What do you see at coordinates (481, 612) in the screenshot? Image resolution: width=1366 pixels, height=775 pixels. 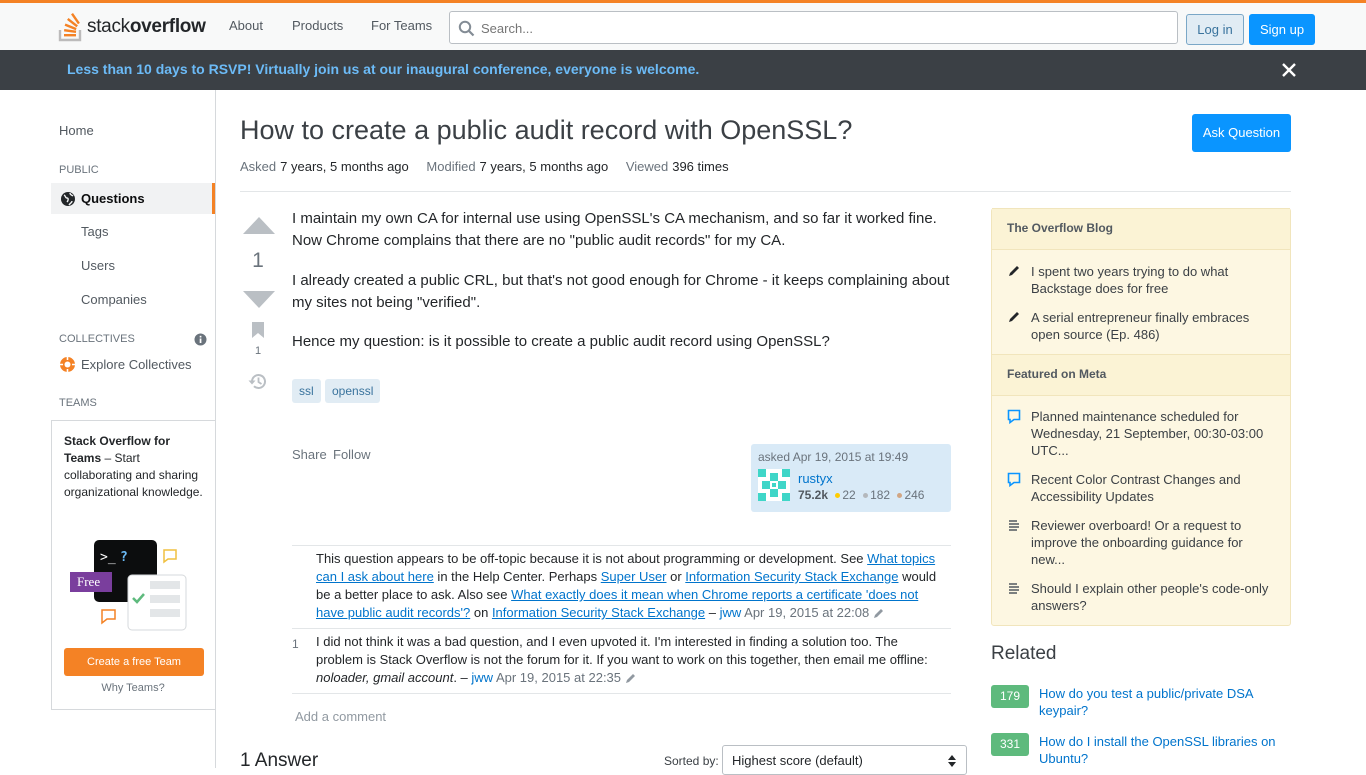 I see `comment-text: on` at bounding box center [481, 612].